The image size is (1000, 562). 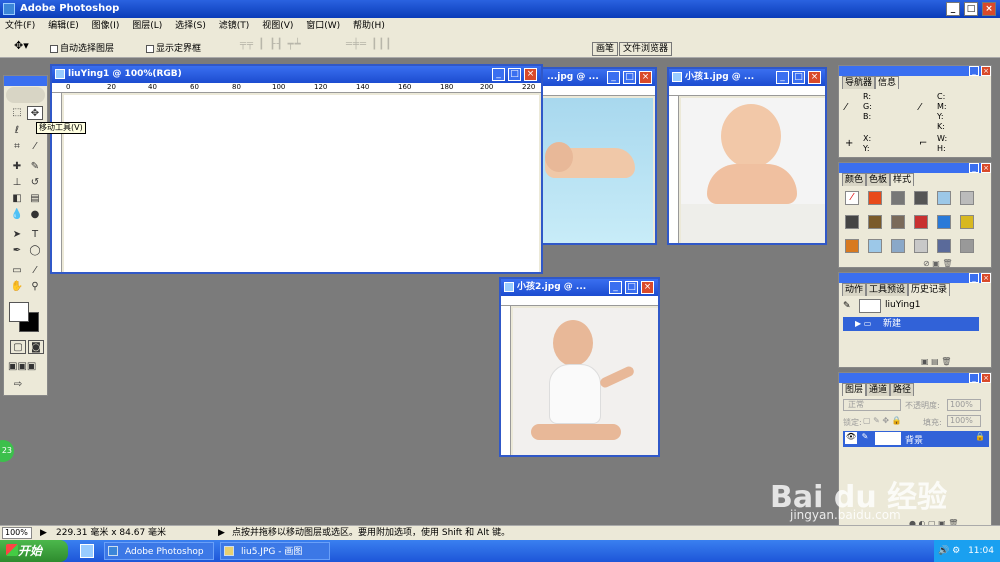 I want to click on adobe-online-icon, so click(x=25, y=95).